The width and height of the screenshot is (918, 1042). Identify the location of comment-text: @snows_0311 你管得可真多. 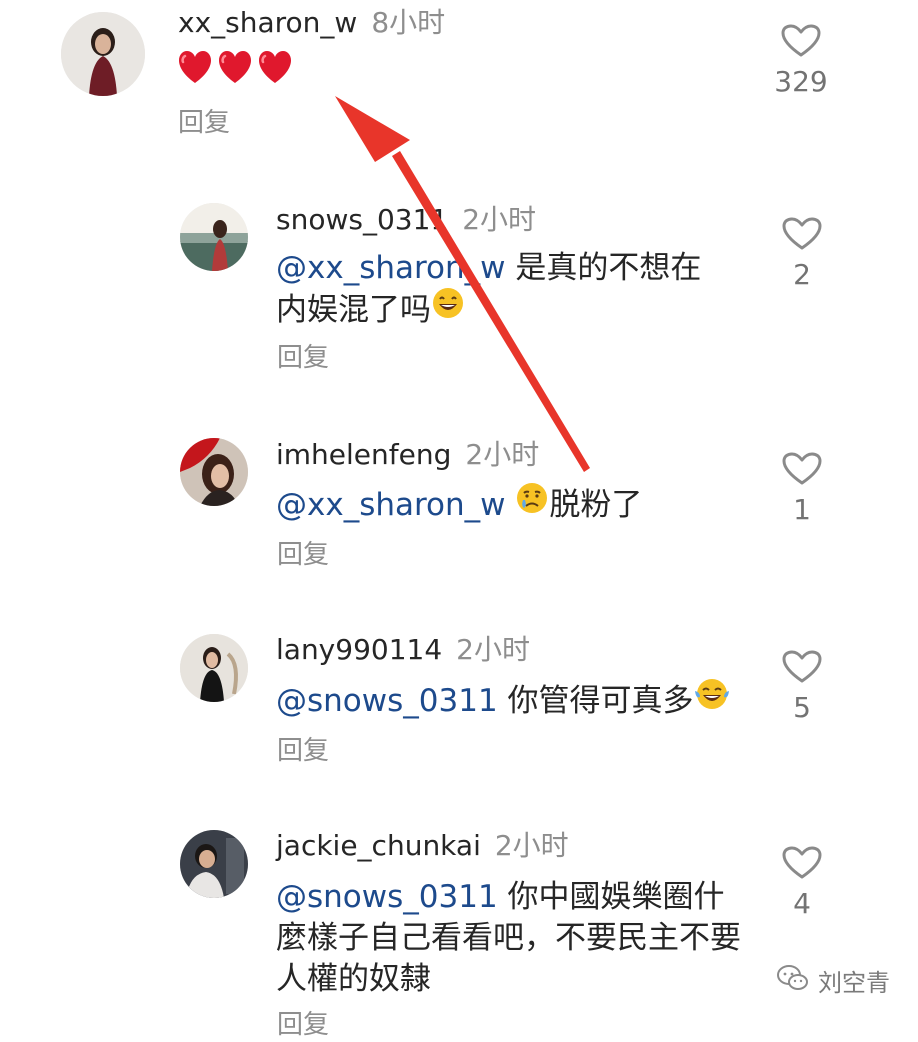
(516, 701).